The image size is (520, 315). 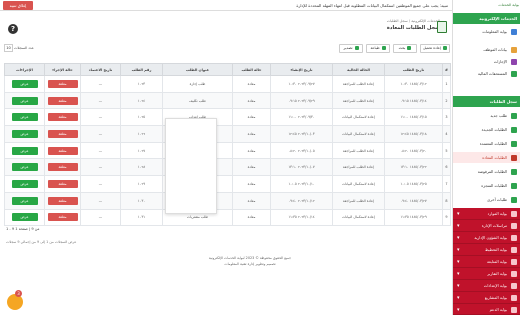 What do you see at coordinates (197, 69) in the screenshot?
I see `column-header: عنوان الطلب` at bounding box center [197, 69].